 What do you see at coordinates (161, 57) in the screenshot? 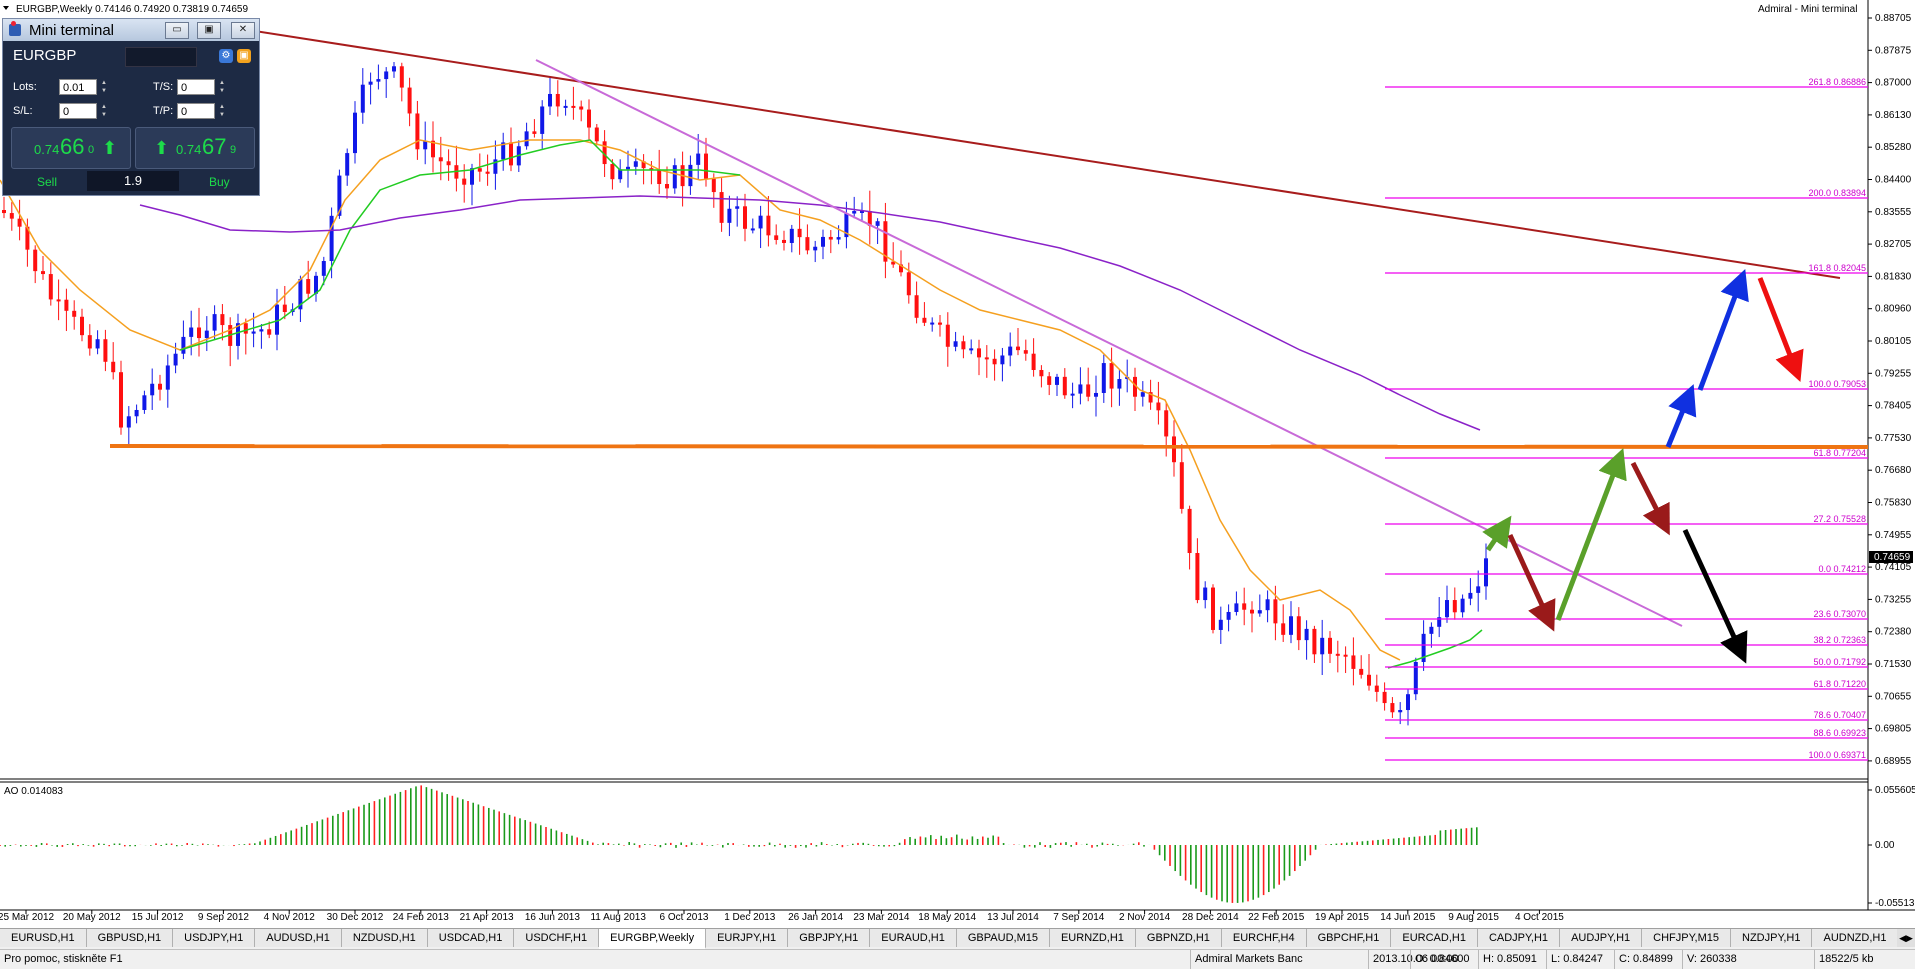
I see `symbol-selector` at bounding box center [161, 57].